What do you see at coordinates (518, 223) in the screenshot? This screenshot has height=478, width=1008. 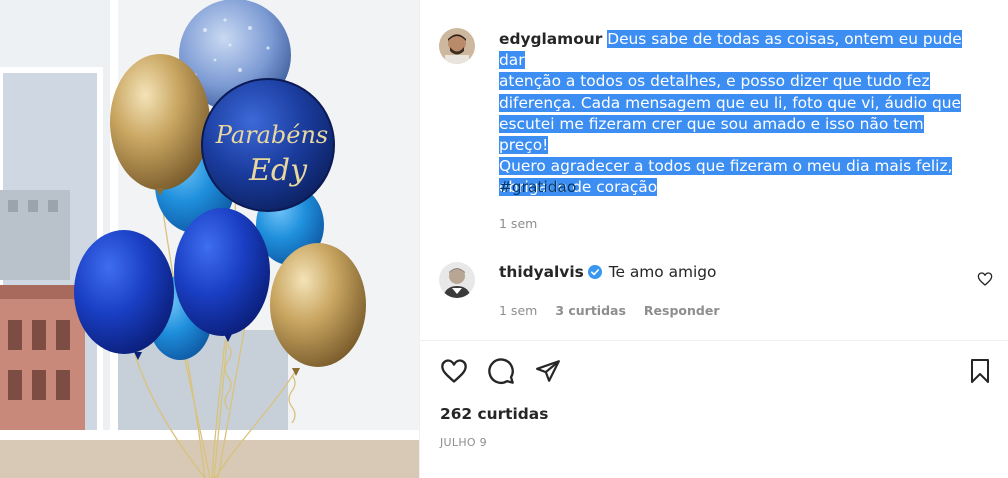 I see `caption-timestamp: 1 sem` at bounding box center [518, 223].